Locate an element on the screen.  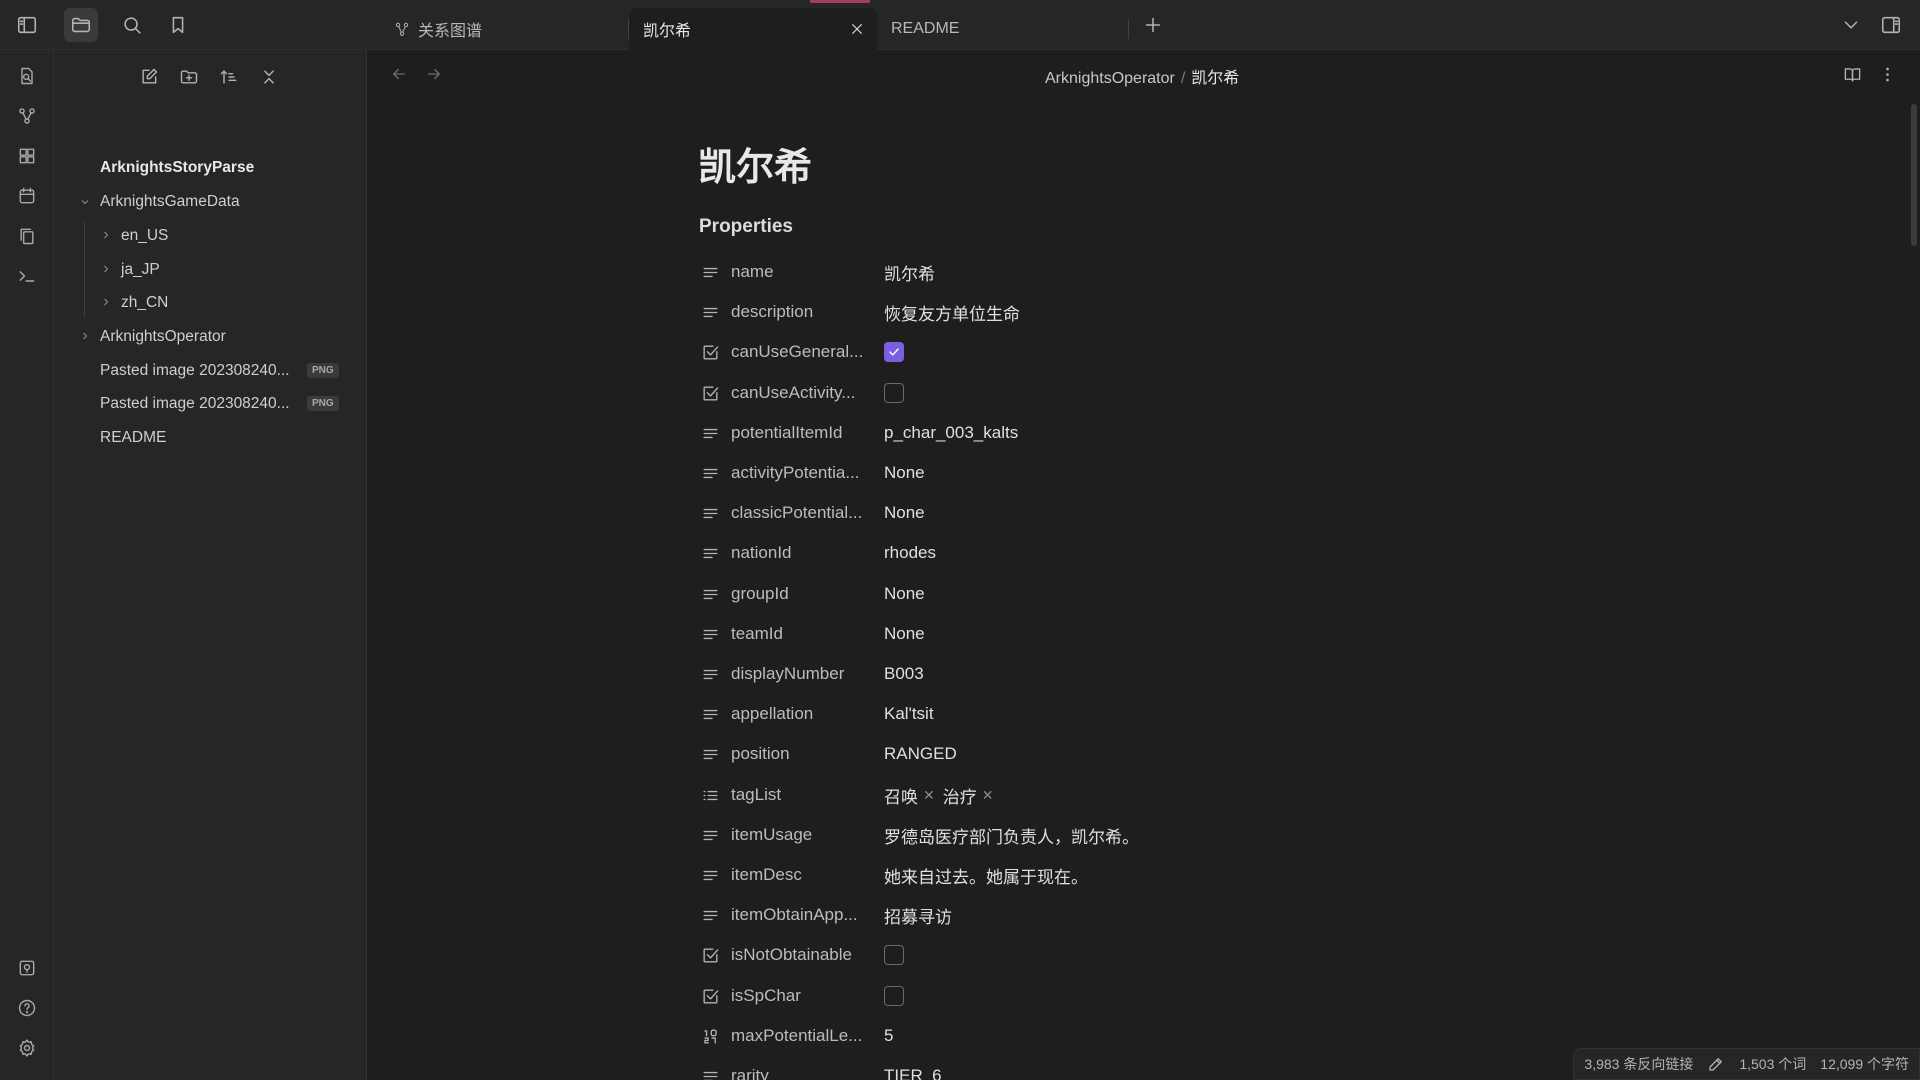
toggle-right-sidebar-icon is located at coordinates (1891, 25).